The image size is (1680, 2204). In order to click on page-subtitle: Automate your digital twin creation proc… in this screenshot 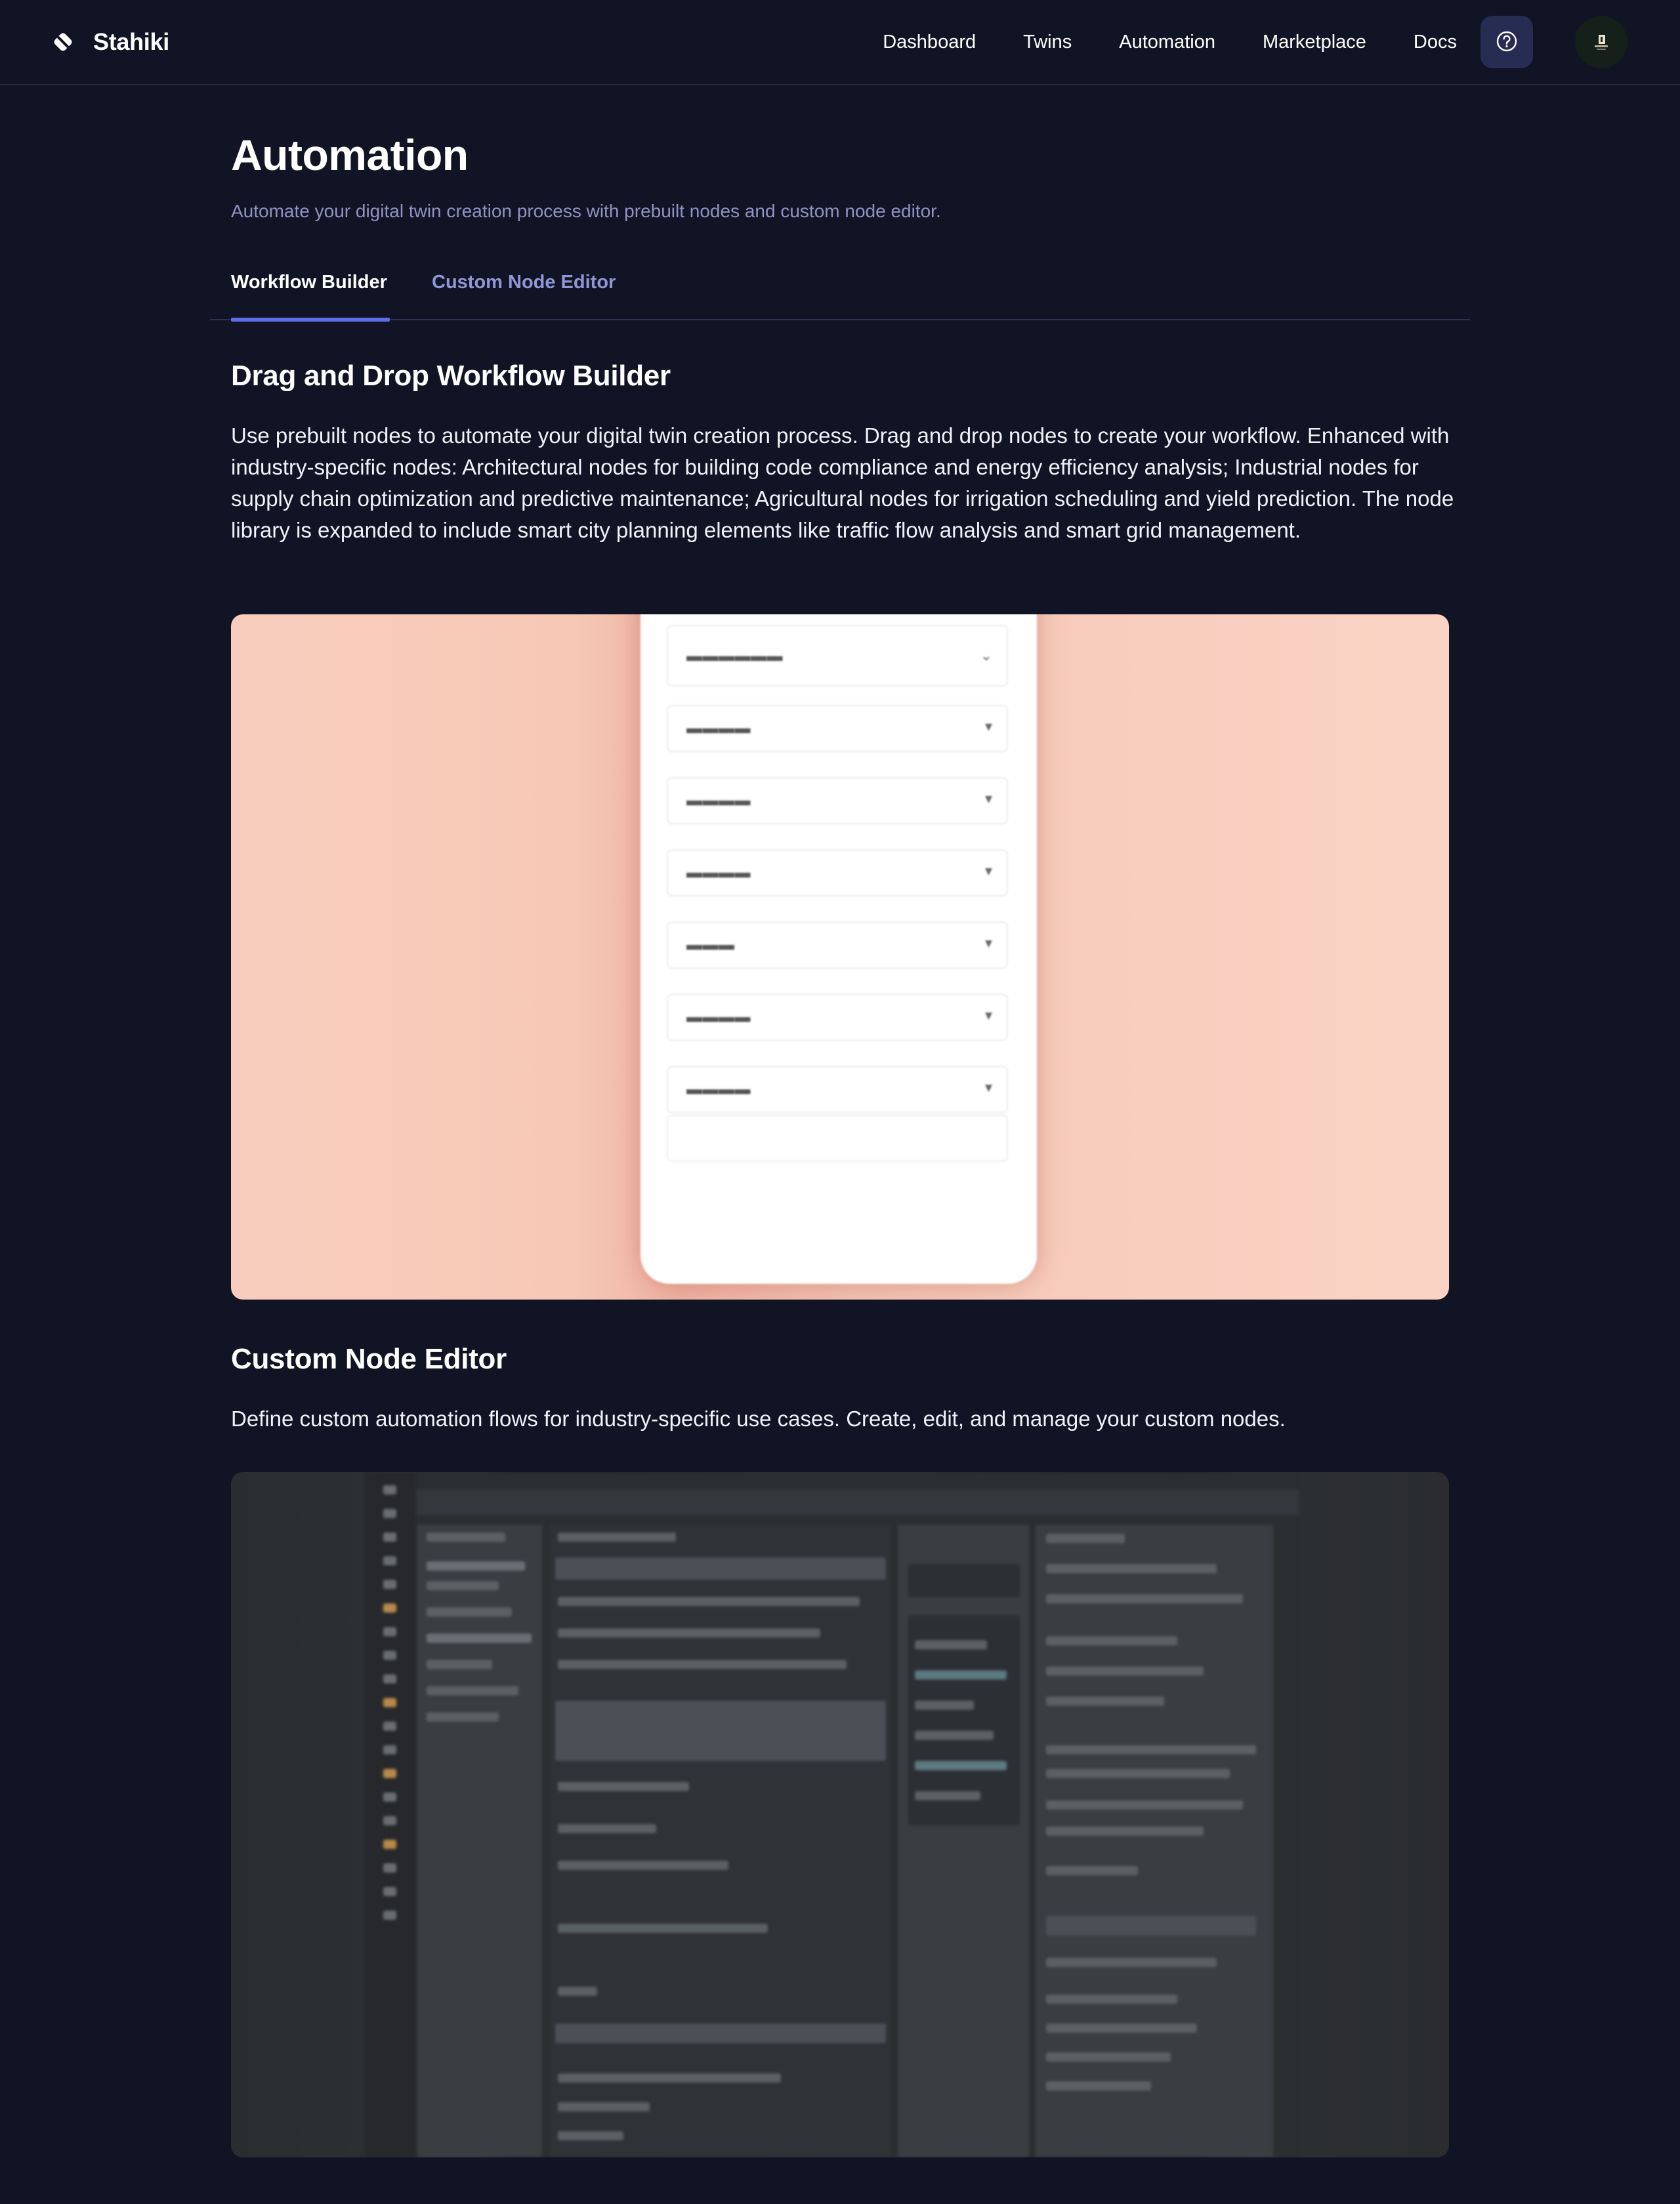, I will do `click(586, 211)`.